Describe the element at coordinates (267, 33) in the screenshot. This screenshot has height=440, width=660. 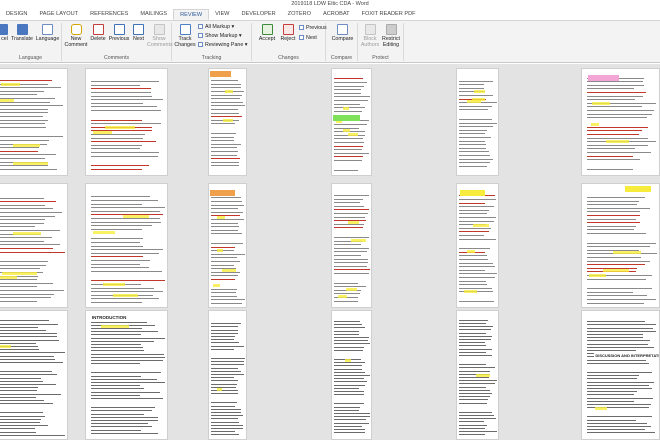
I see `accept-button: Accept` at that location.